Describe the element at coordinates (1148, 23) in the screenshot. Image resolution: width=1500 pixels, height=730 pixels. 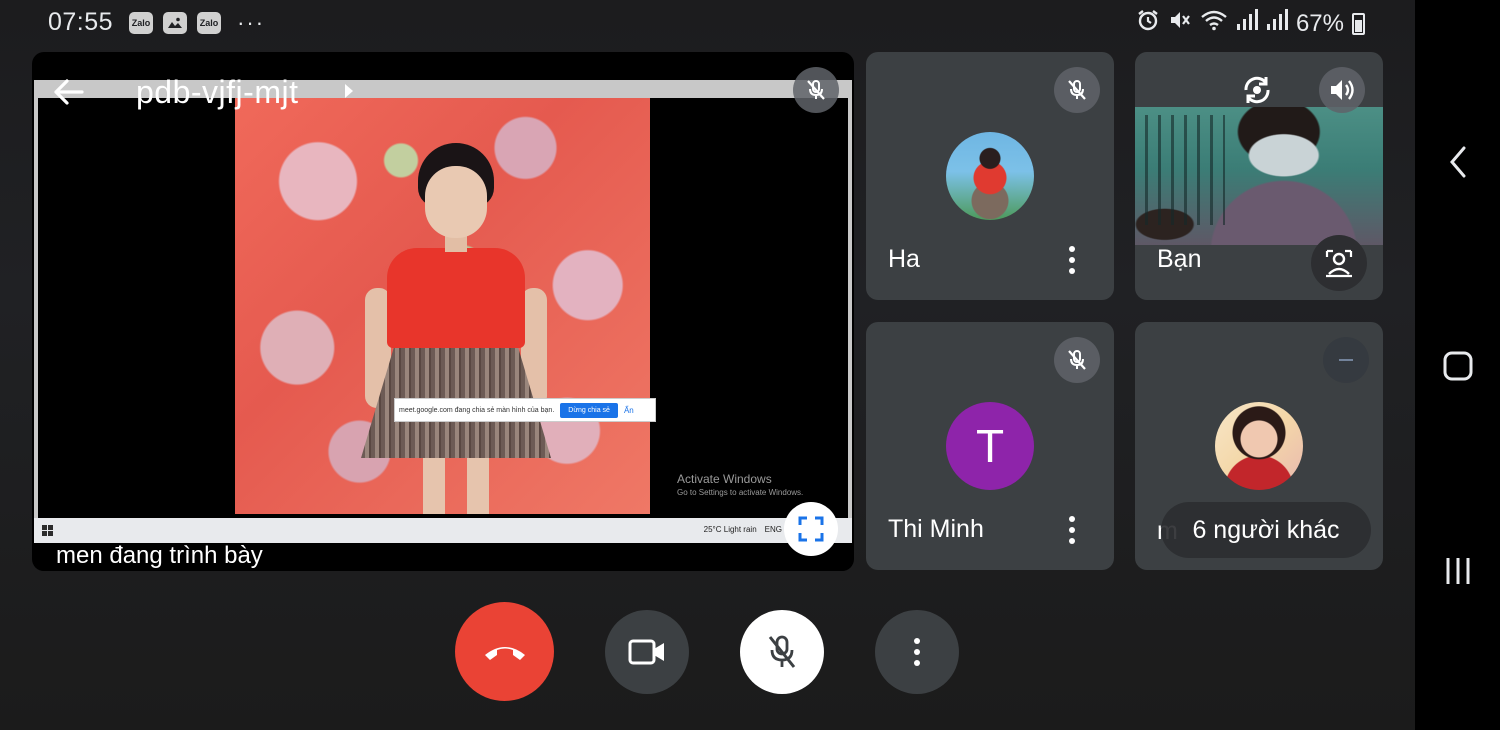
I see `alarm-icon` at that location.